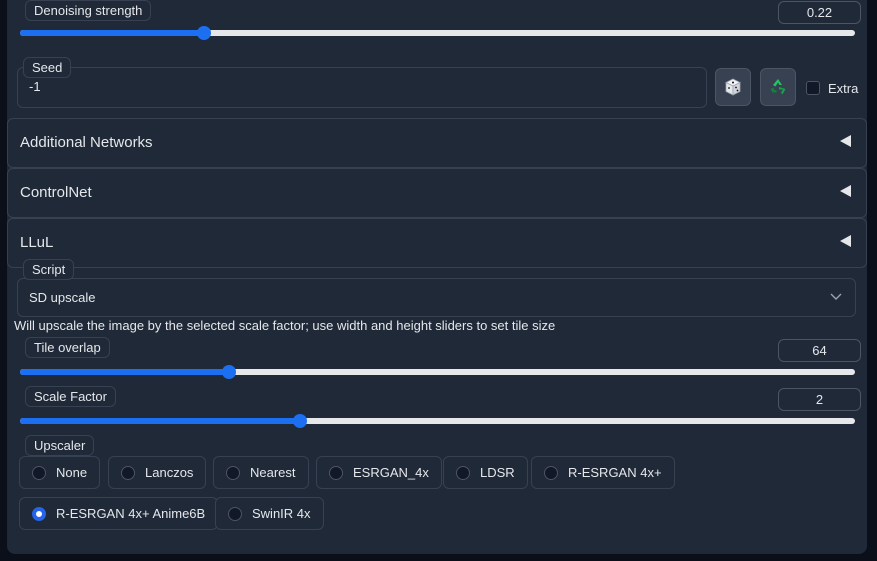 The height and width of the screenshot is (561, 877). I want to click on dice-icon, so click(733, 87).